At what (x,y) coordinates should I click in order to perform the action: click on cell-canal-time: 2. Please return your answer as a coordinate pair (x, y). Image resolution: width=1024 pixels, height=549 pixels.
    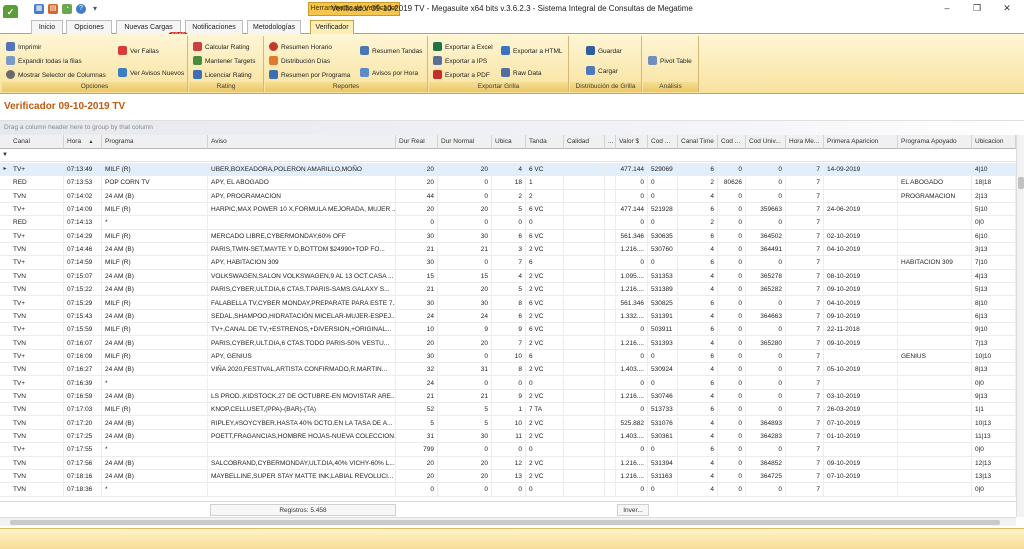
    Looking at the image, I should click on (698, 223).